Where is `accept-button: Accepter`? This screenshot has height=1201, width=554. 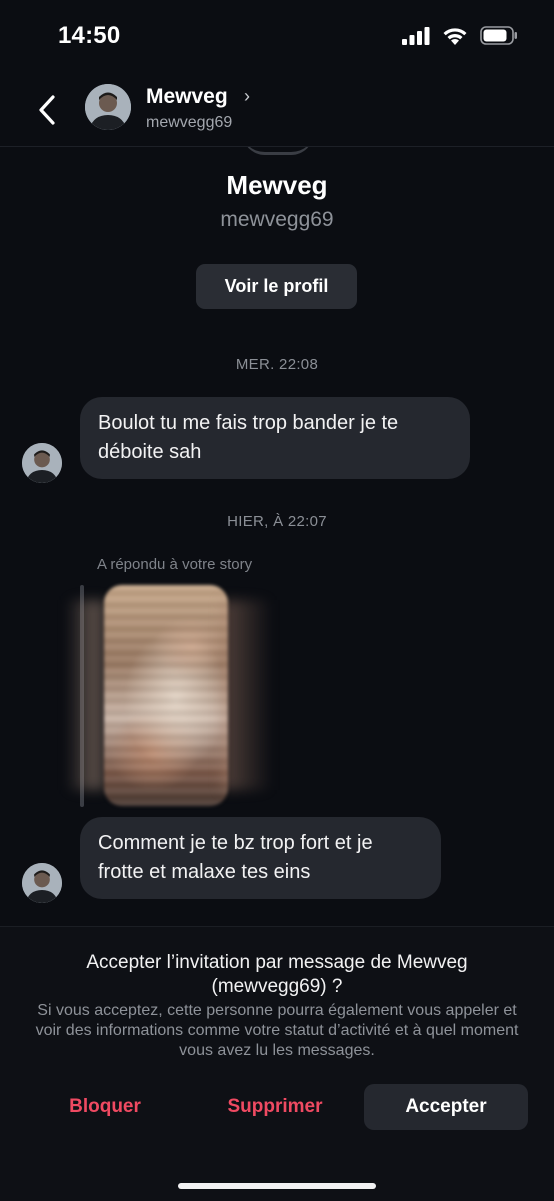
accept-button: Accepter is located at coordinates (446, 1107).